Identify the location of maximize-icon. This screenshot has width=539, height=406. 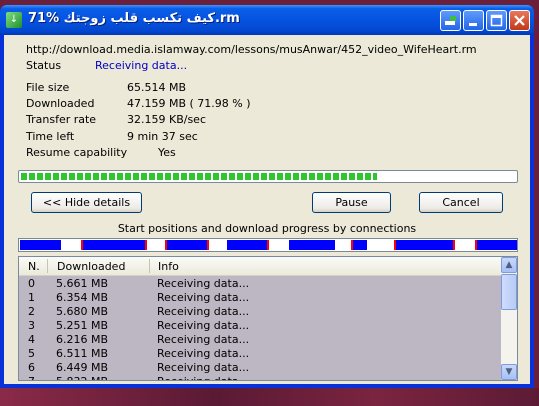
(496, 20).